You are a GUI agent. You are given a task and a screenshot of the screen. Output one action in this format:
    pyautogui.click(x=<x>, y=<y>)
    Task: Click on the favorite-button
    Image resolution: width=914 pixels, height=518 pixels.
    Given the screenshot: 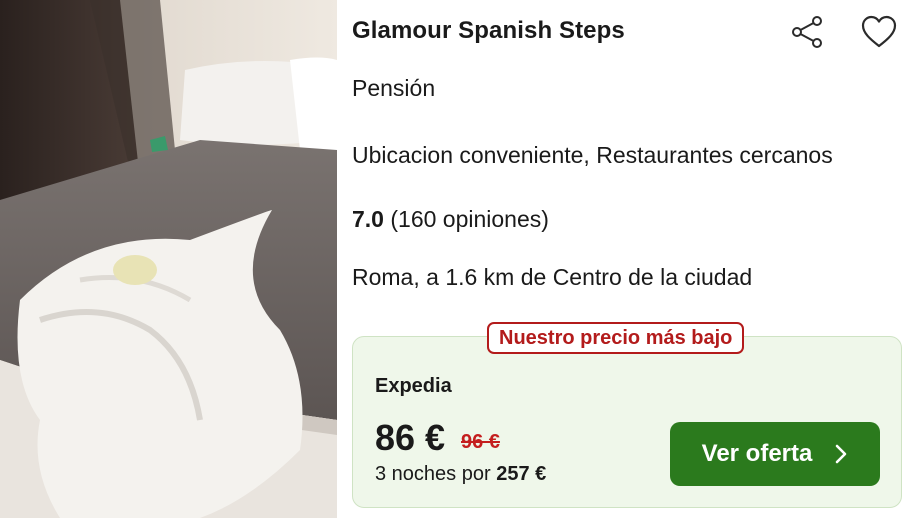 What is the action you would take?
    pyautogui.click(x=879, y=32)
    